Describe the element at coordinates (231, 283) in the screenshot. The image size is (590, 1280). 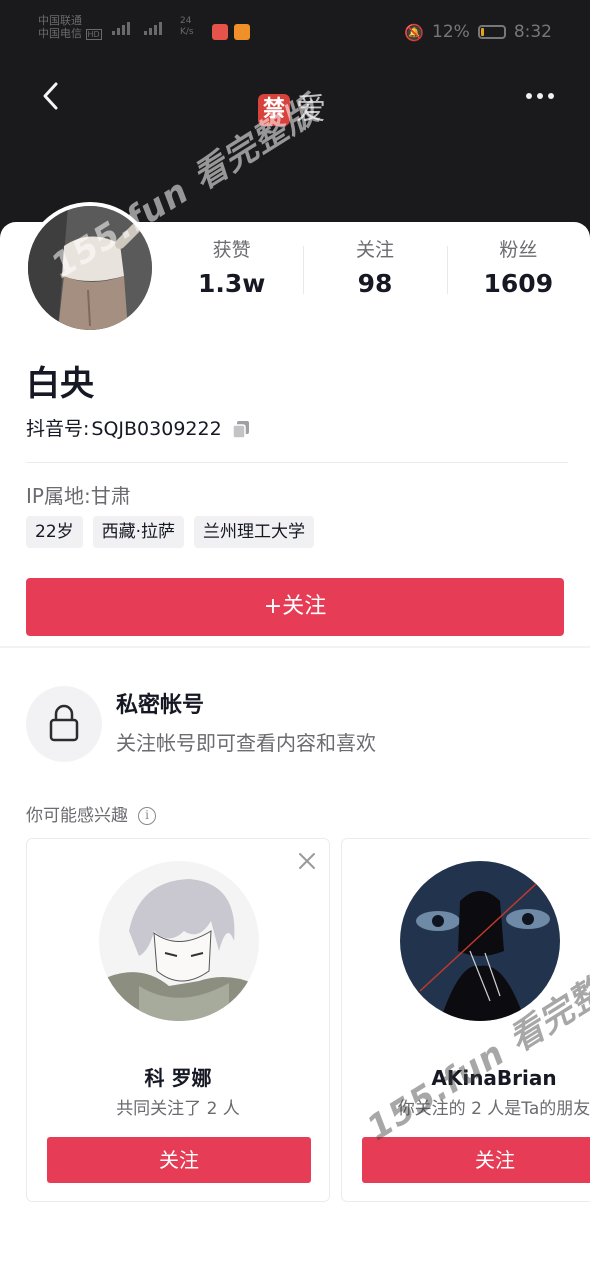
I see `stat-value: 1.3w` at that location.